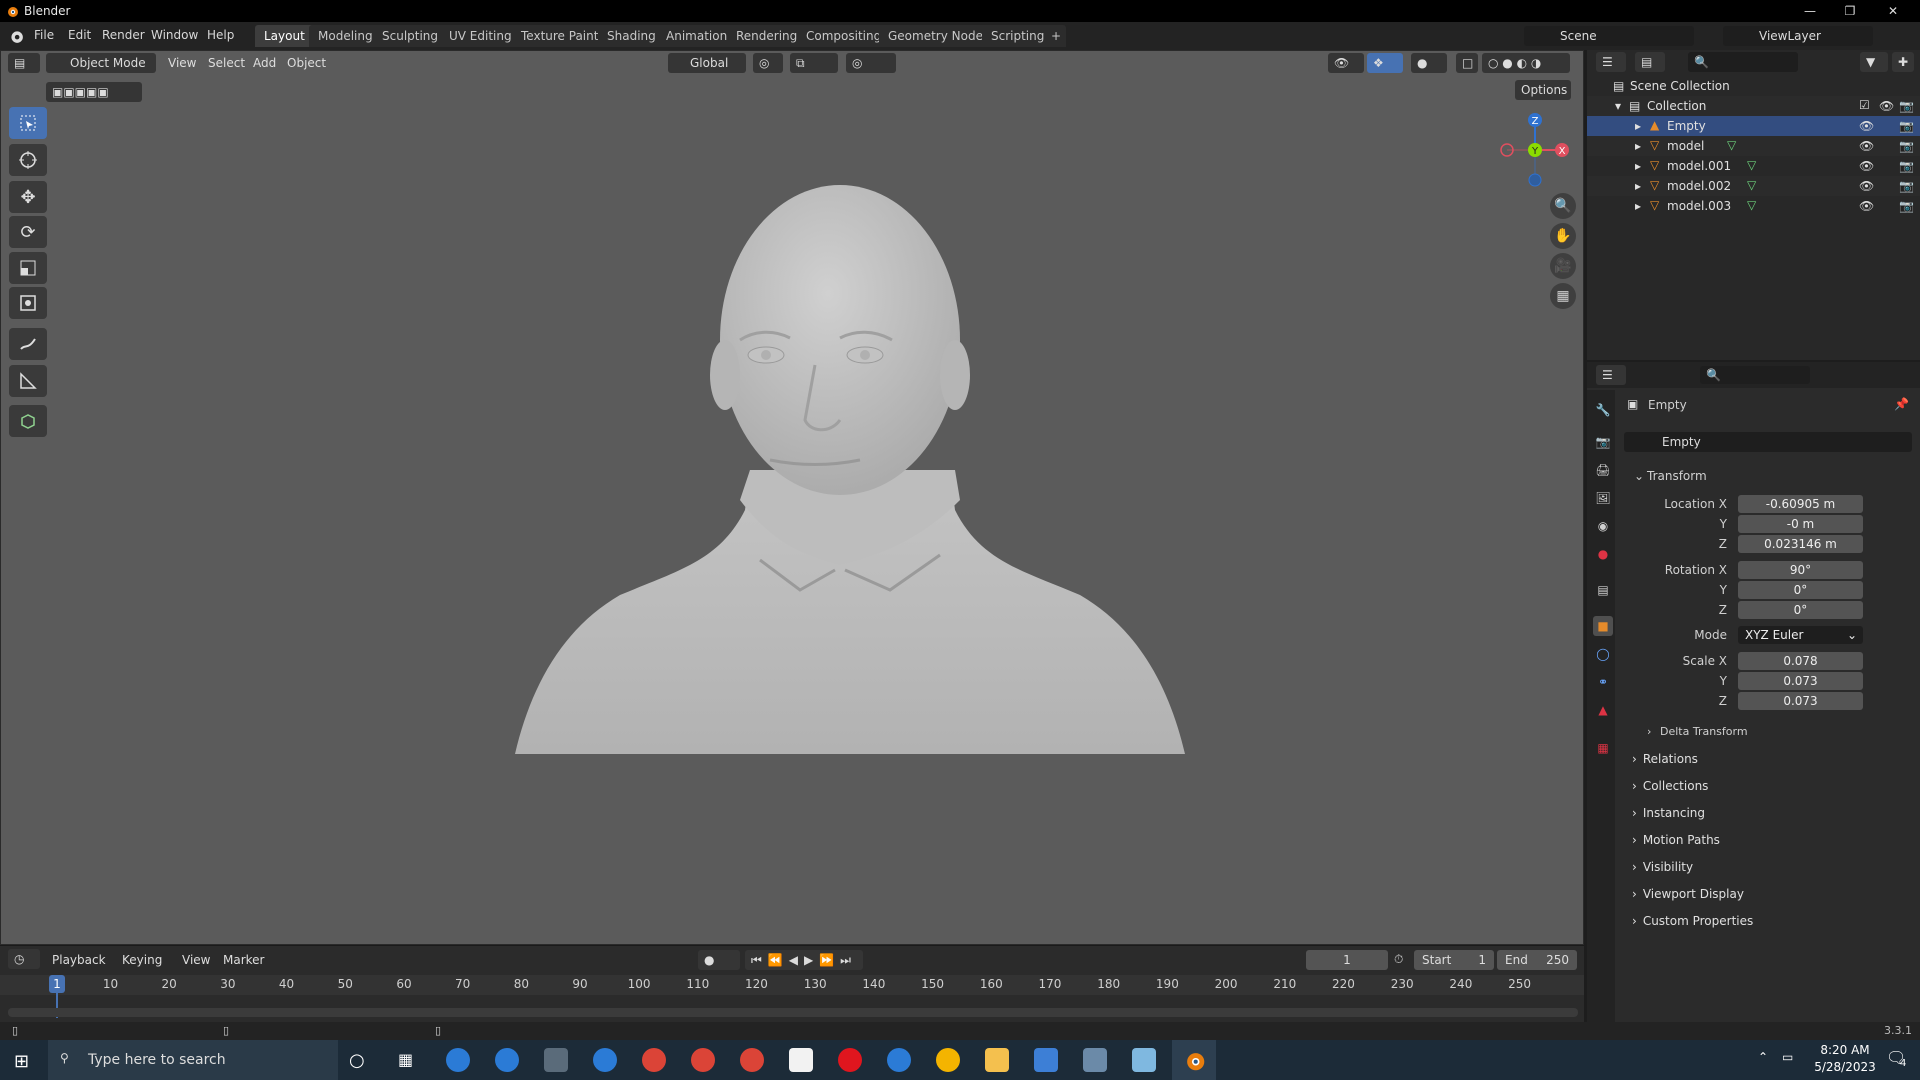 This screenshot has height=1080, width=1920. Describe the element at coordinates (707, 63) in the screenshot. I see `orientation-selector: Global` at that location.